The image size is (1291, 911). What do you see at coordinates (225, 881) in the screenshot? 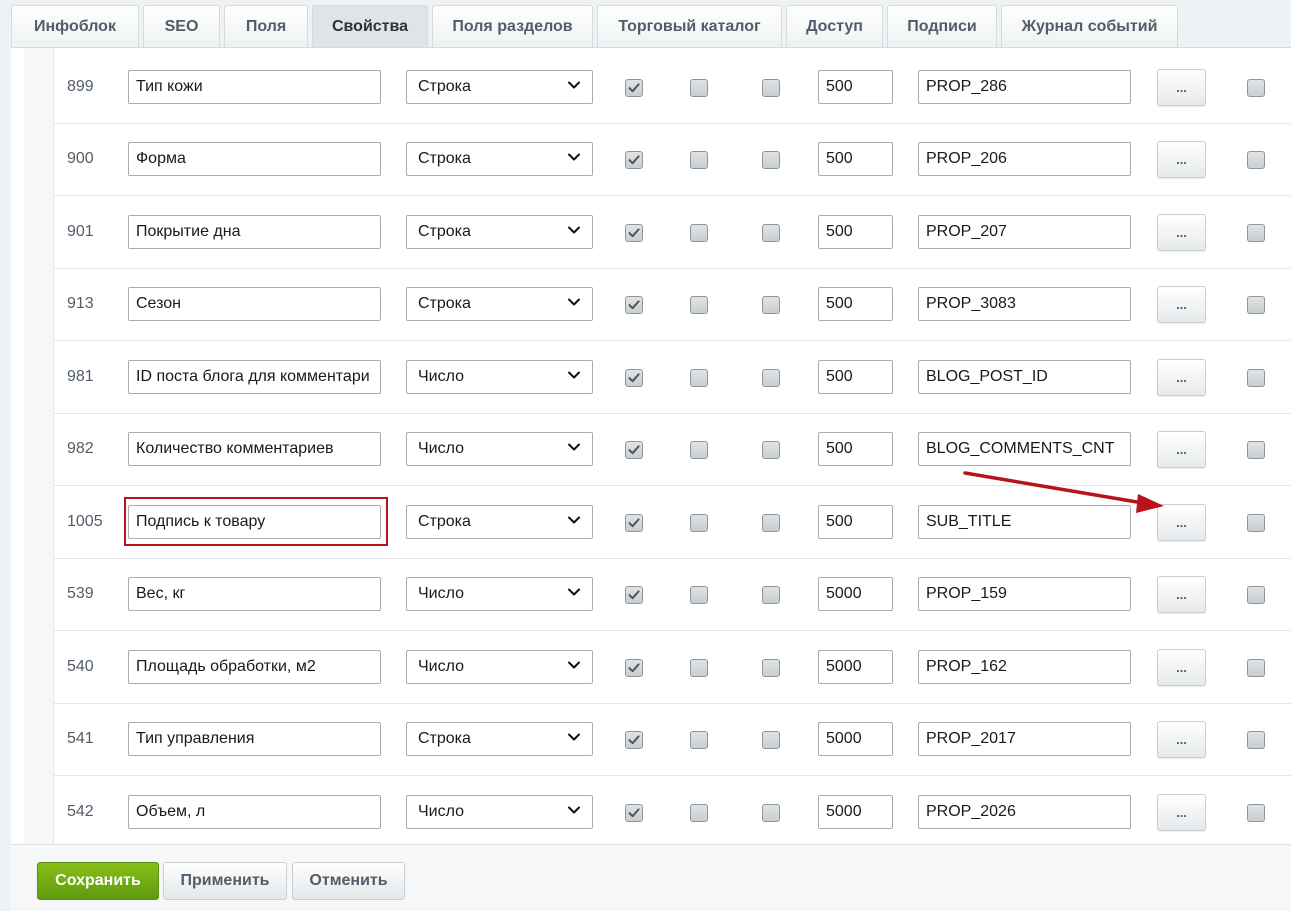
I see `apply-button: Применить` at bounding box center [225, 881].